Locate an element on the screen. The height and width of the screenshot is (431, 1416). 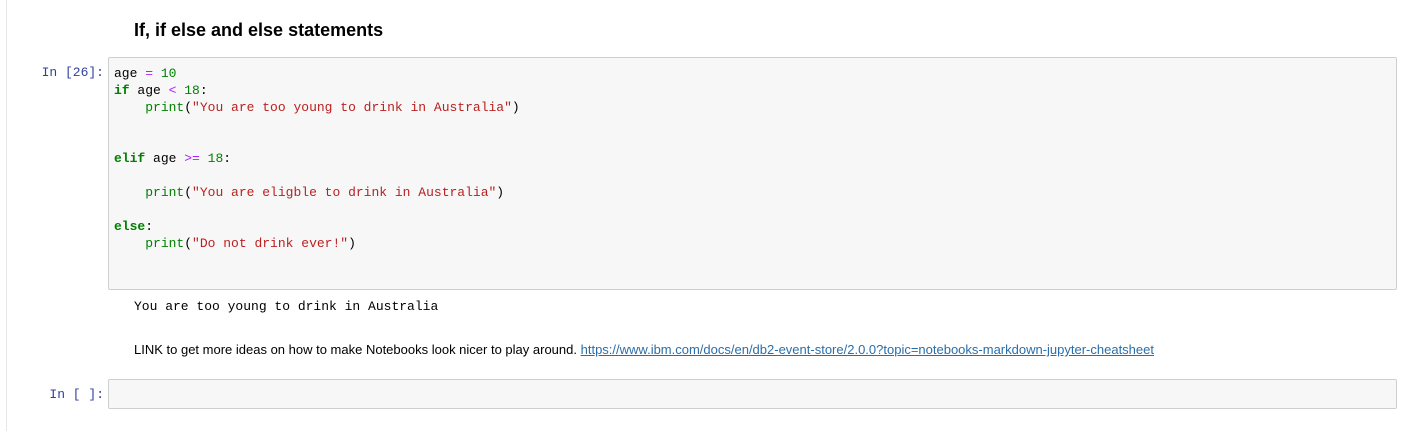
code-line: elif age >= 18: is located at coordinates (172, 158).